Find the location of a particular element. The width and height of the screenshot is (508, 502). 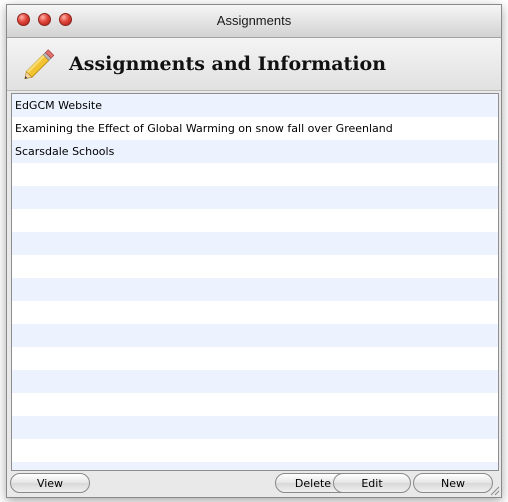

window-title: Assignments is located at coordinates (254, 20).